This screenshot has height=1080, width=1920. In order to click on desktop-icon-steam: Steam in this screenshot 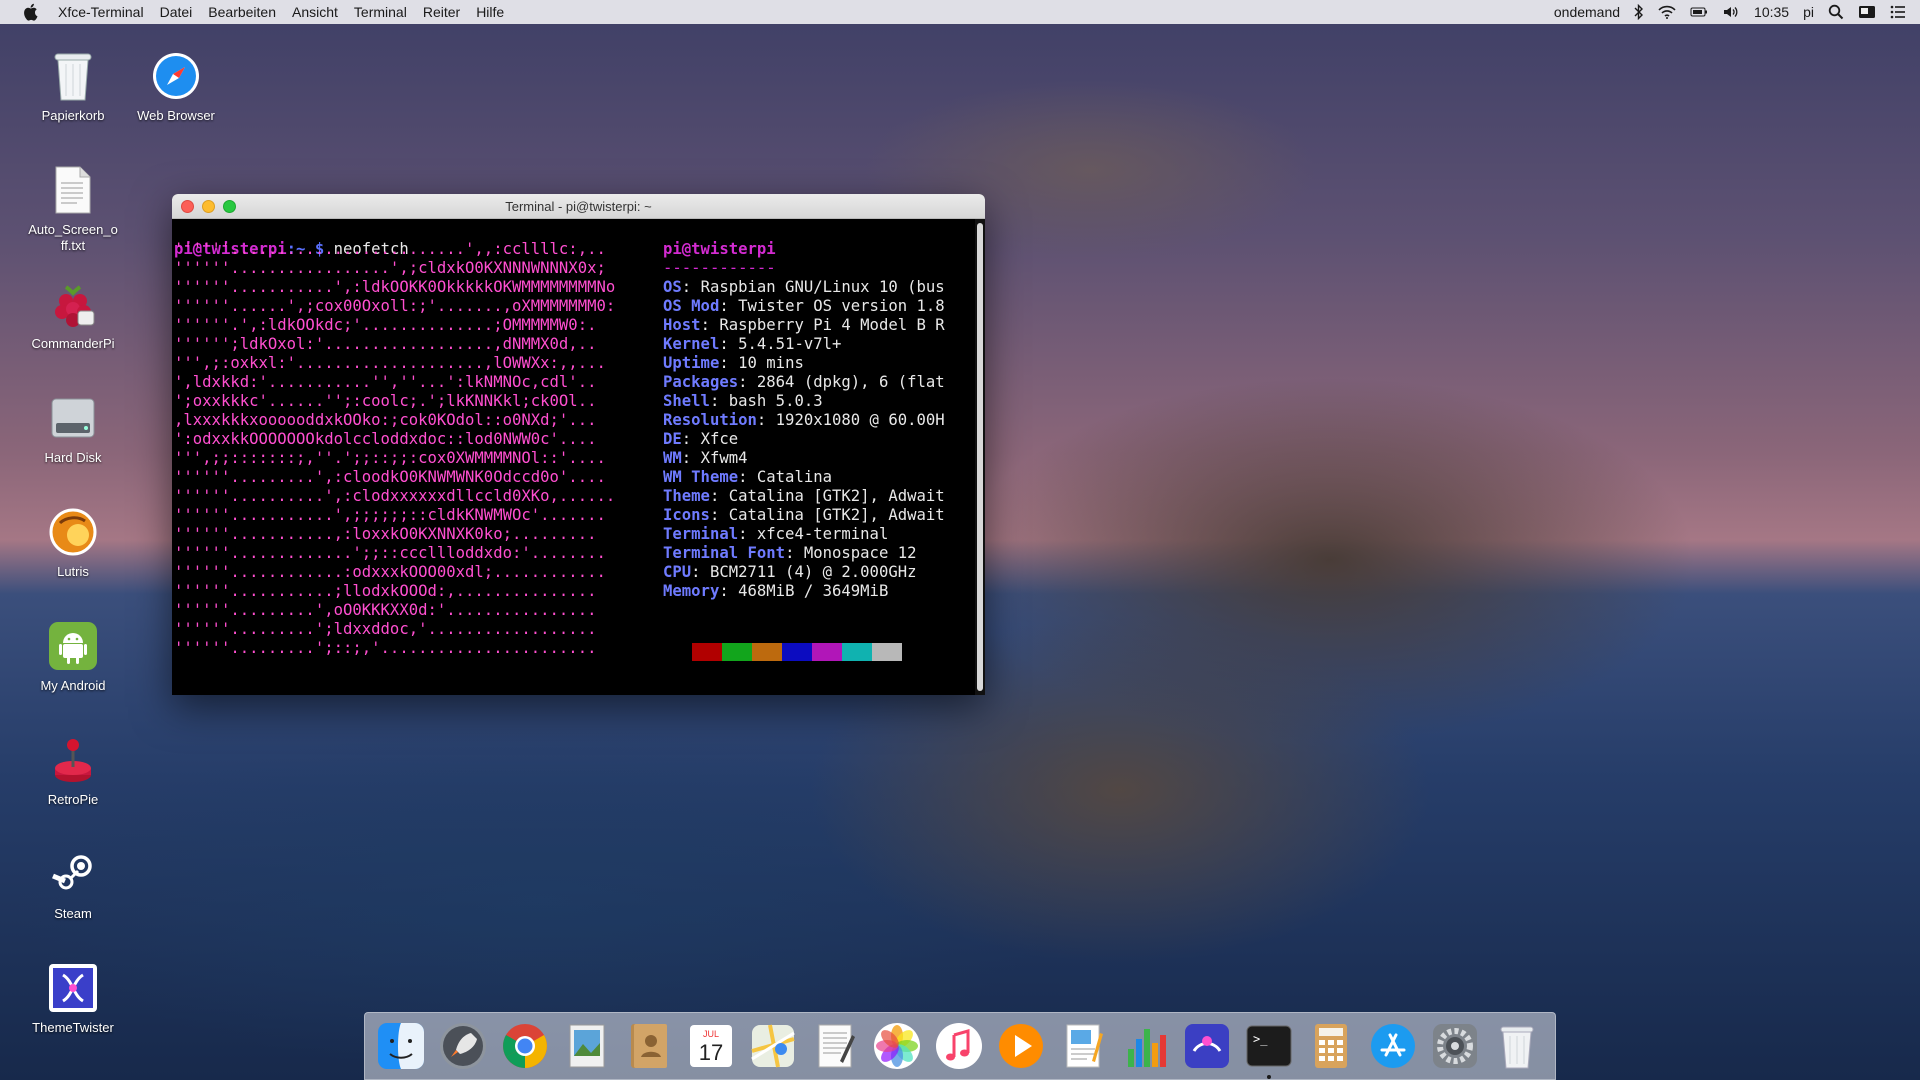, I will do `click(73, 884)`.